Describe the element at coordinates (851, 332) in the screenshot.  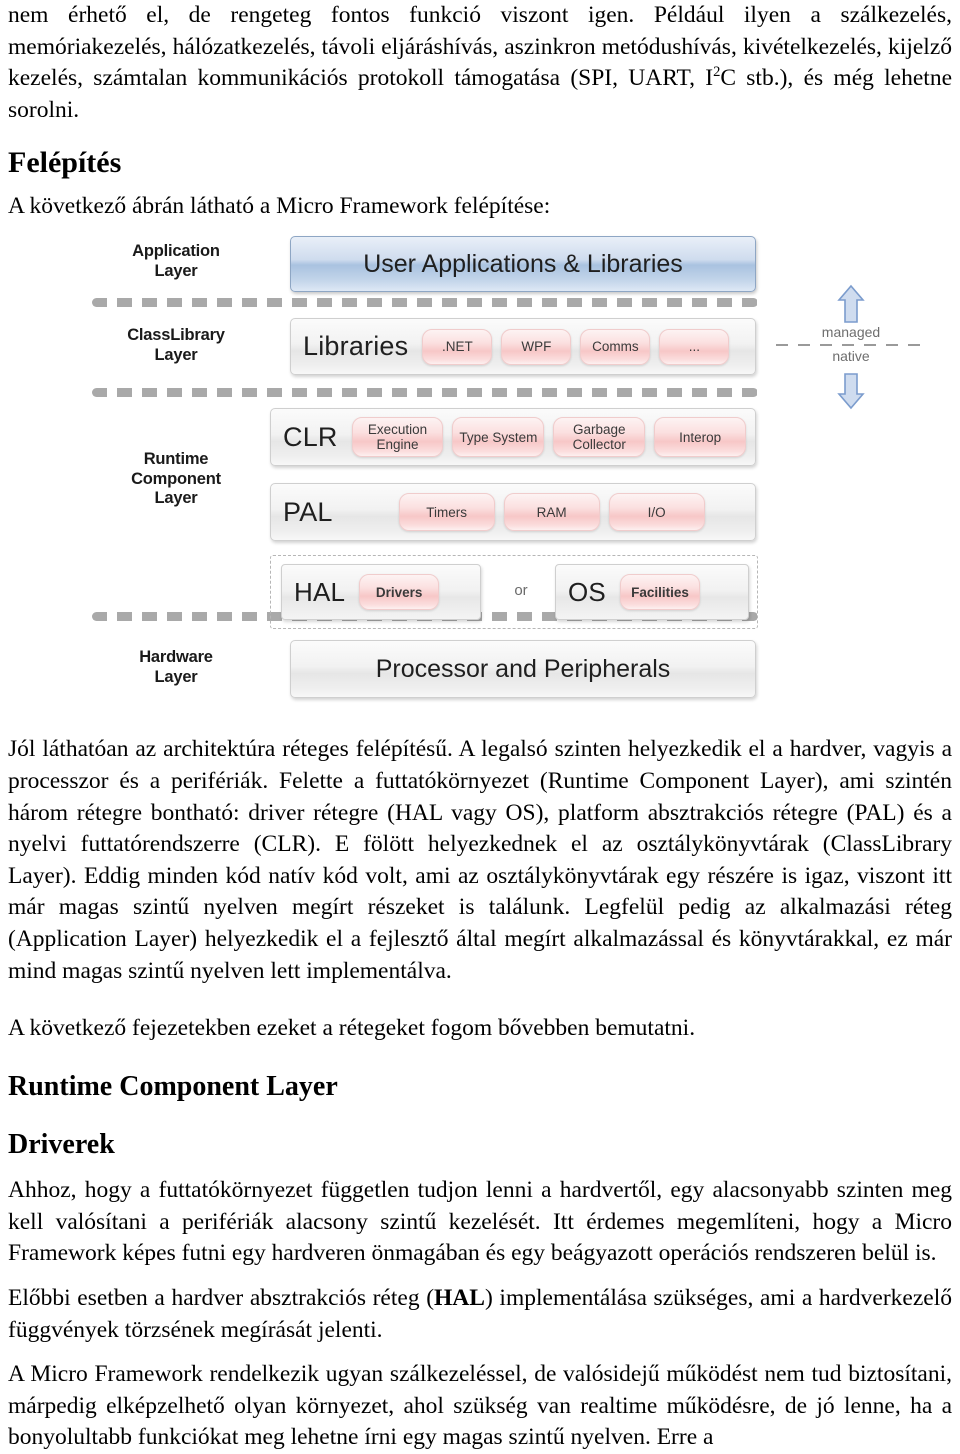
I see `annotation-managed-label: managed` at that location.